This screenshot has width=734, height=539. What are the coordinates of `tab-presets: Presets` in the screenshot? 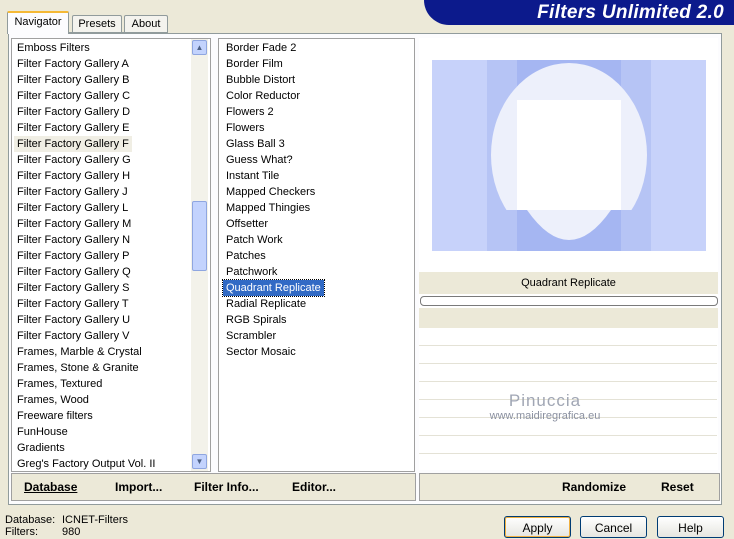 It's located at (97, 24).